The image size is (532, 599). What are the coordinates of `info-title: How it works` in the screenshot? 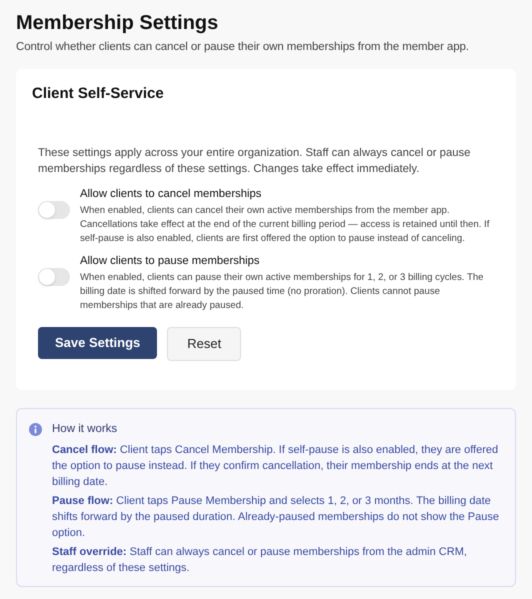 It's located at (85, 430).